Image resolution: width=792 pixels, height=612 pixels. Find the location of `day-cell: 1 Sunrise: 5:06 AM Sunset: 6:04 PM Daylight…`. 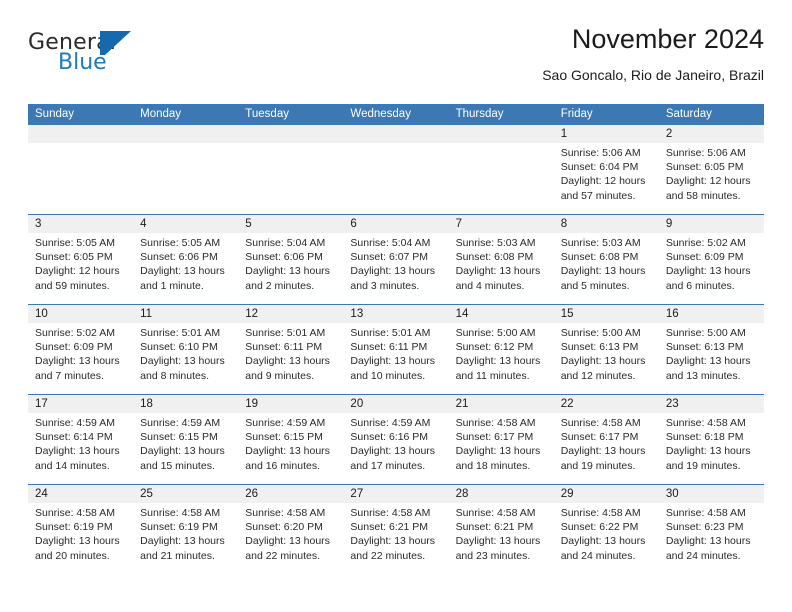

day-cell: 1 Sunrise: 5:06 AM Sunset: 6:04 PM Daylight… is located at coordinates (606, 169).